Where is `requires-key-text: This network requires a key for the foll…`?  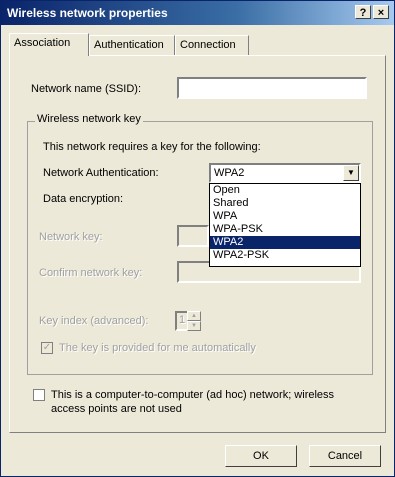 requires-key-text: This network requires a key for the foll… is located at coordinates (152, 147).